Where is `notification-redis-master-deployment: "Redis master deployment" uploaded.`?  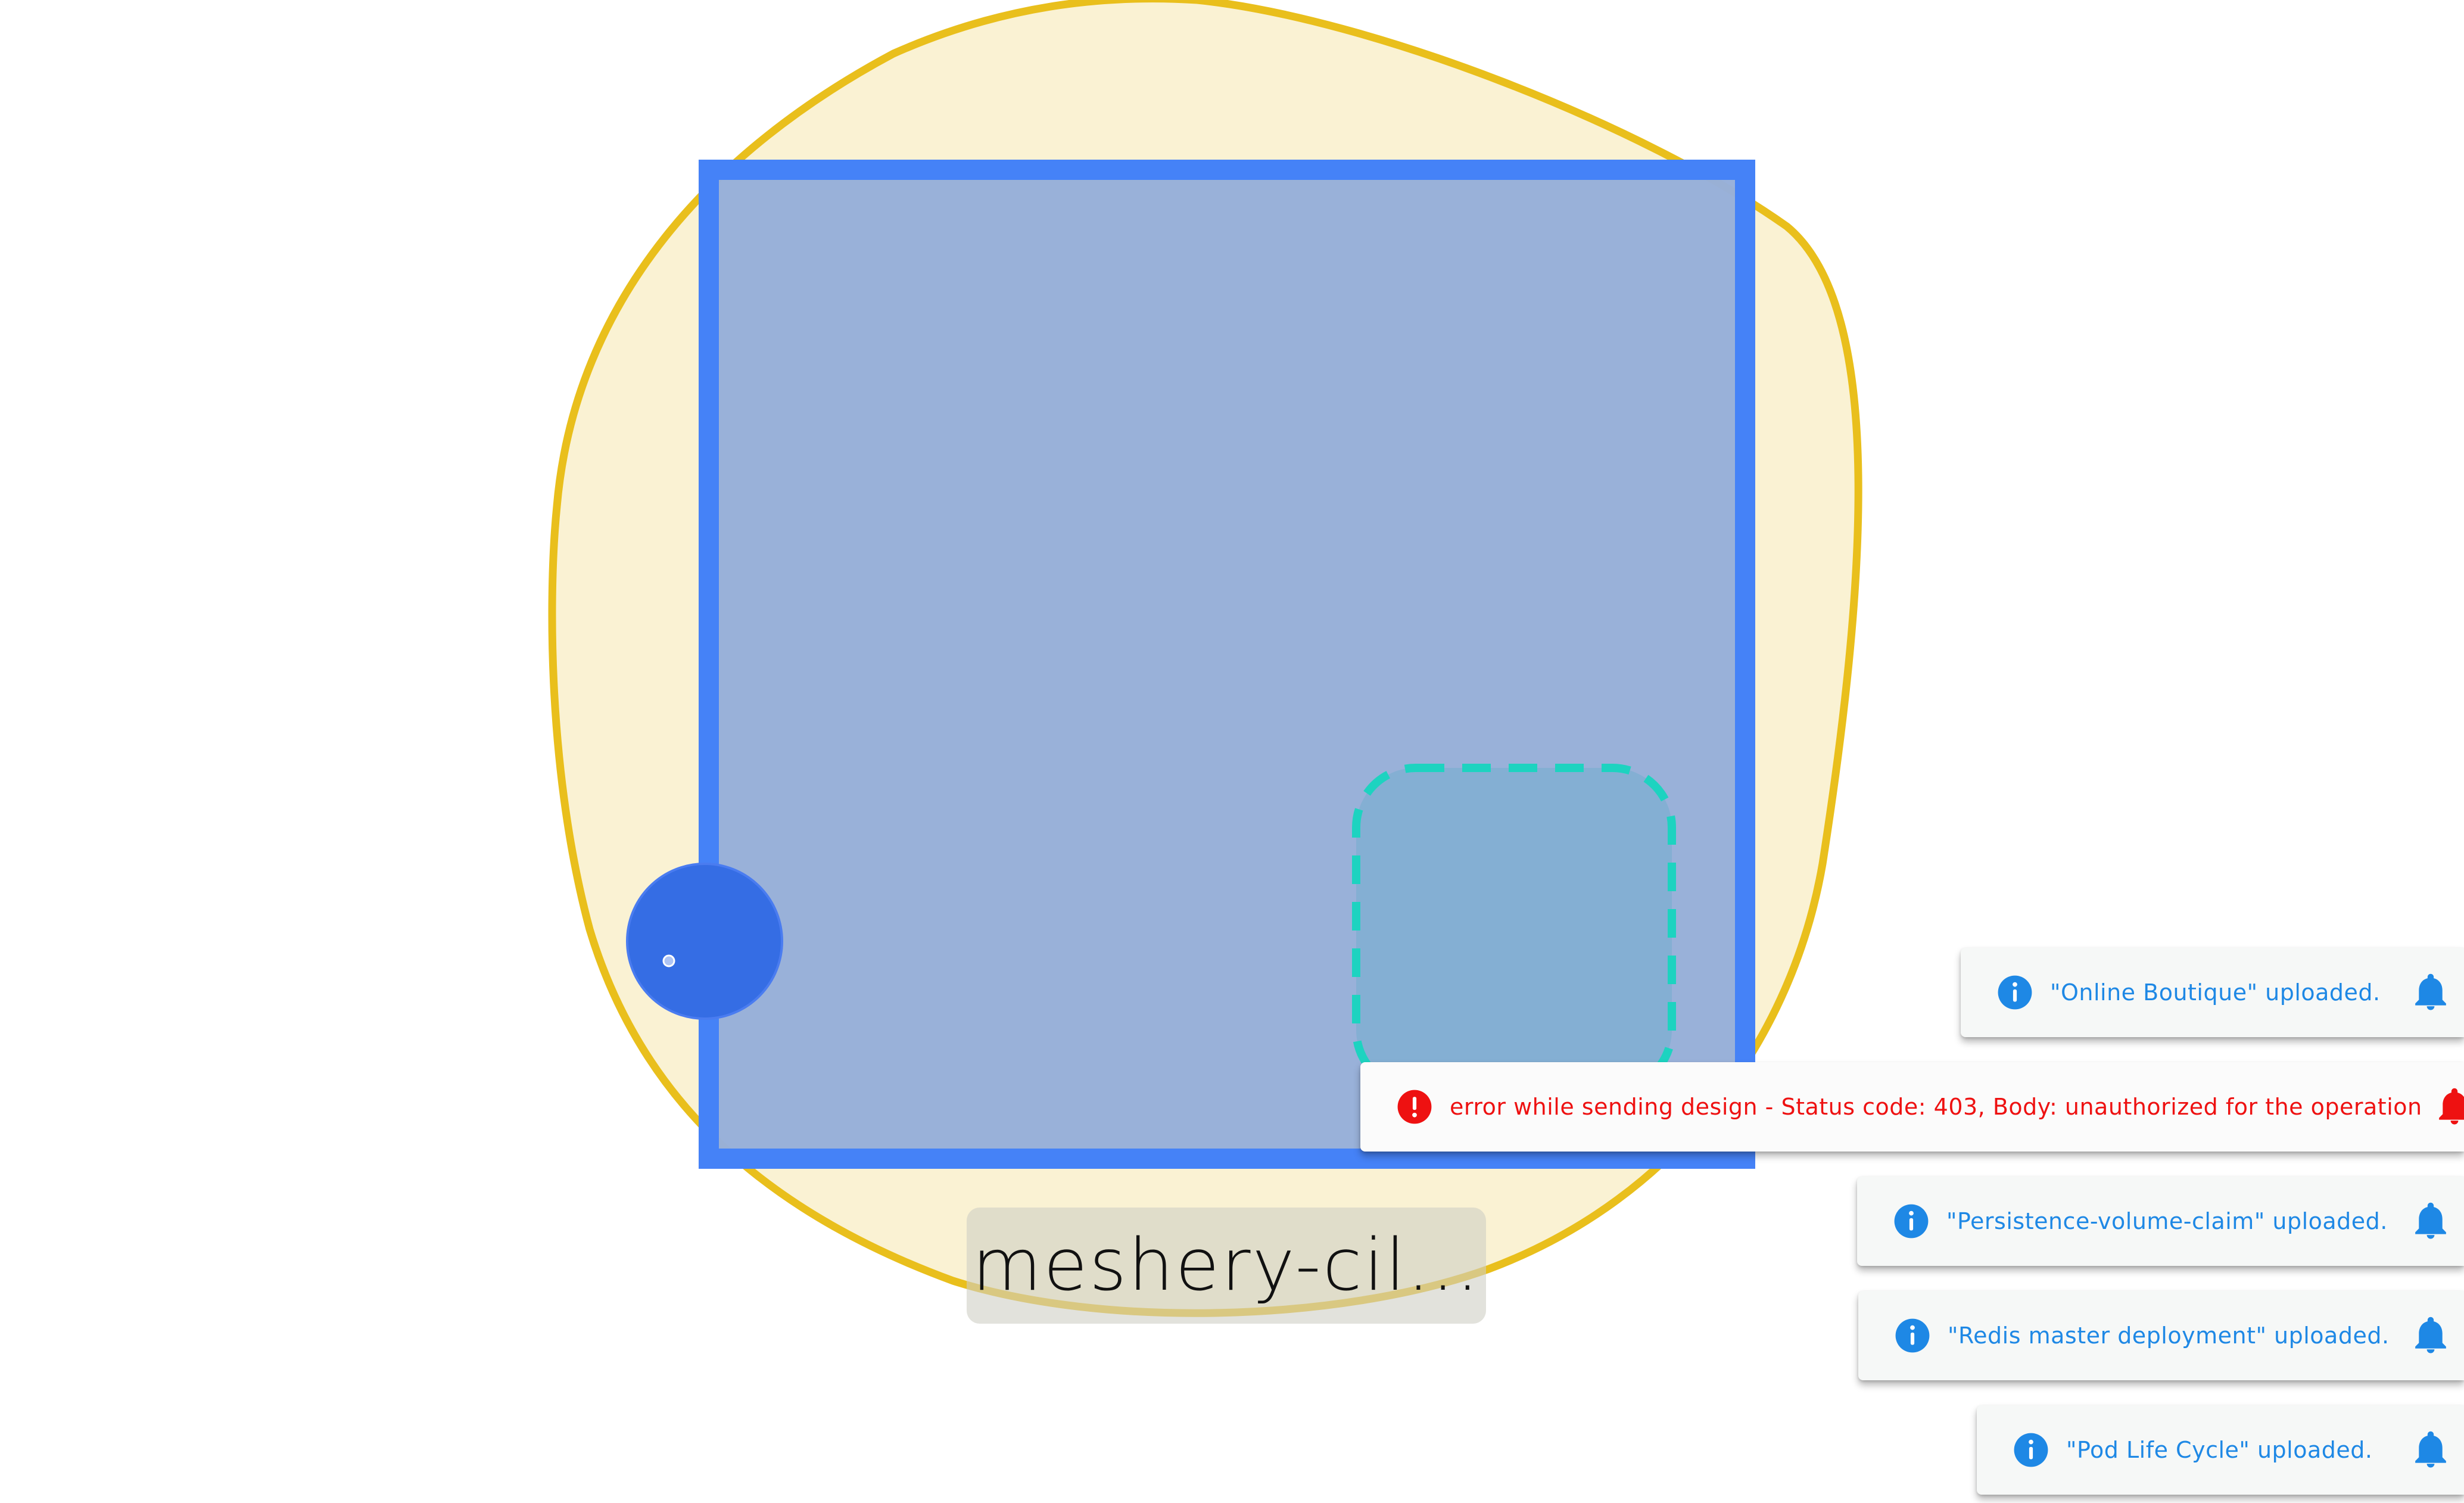
notification-redis-master-deployment: "Redis master deployment" uploaded. is located at coordinates (2161, 1335).